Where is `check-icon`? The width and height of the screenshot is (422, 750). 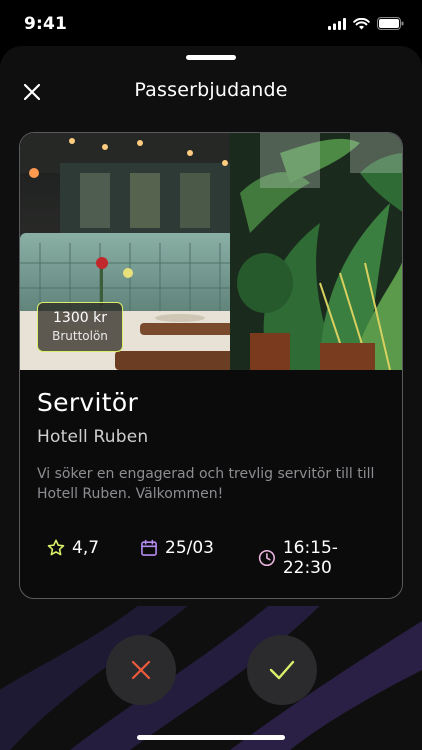
check-icon is located at coordinates (282, 670).